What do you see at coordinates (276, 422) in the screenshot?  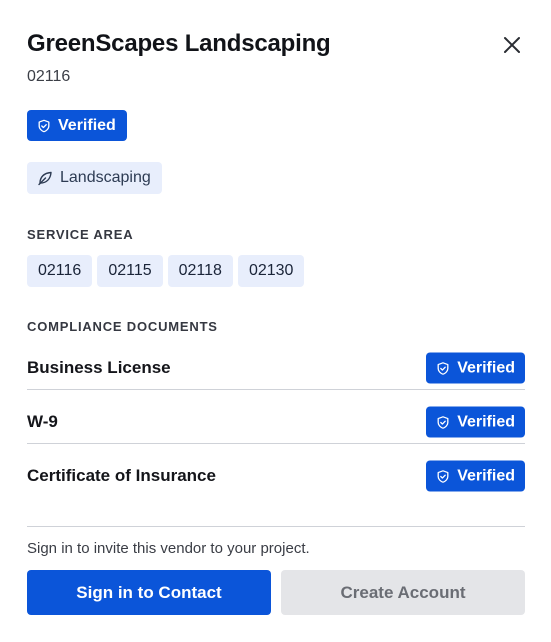 I see `document-row-w9: W-9 Verified` at bounding box center [276, 422].